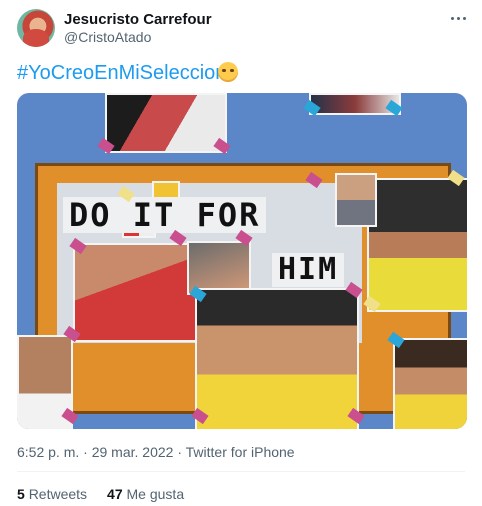 This screenshot has width=482, height=506. Describe the element at coordinates (277, 358) in the screenshot. I see `photo-center-player` at that location.